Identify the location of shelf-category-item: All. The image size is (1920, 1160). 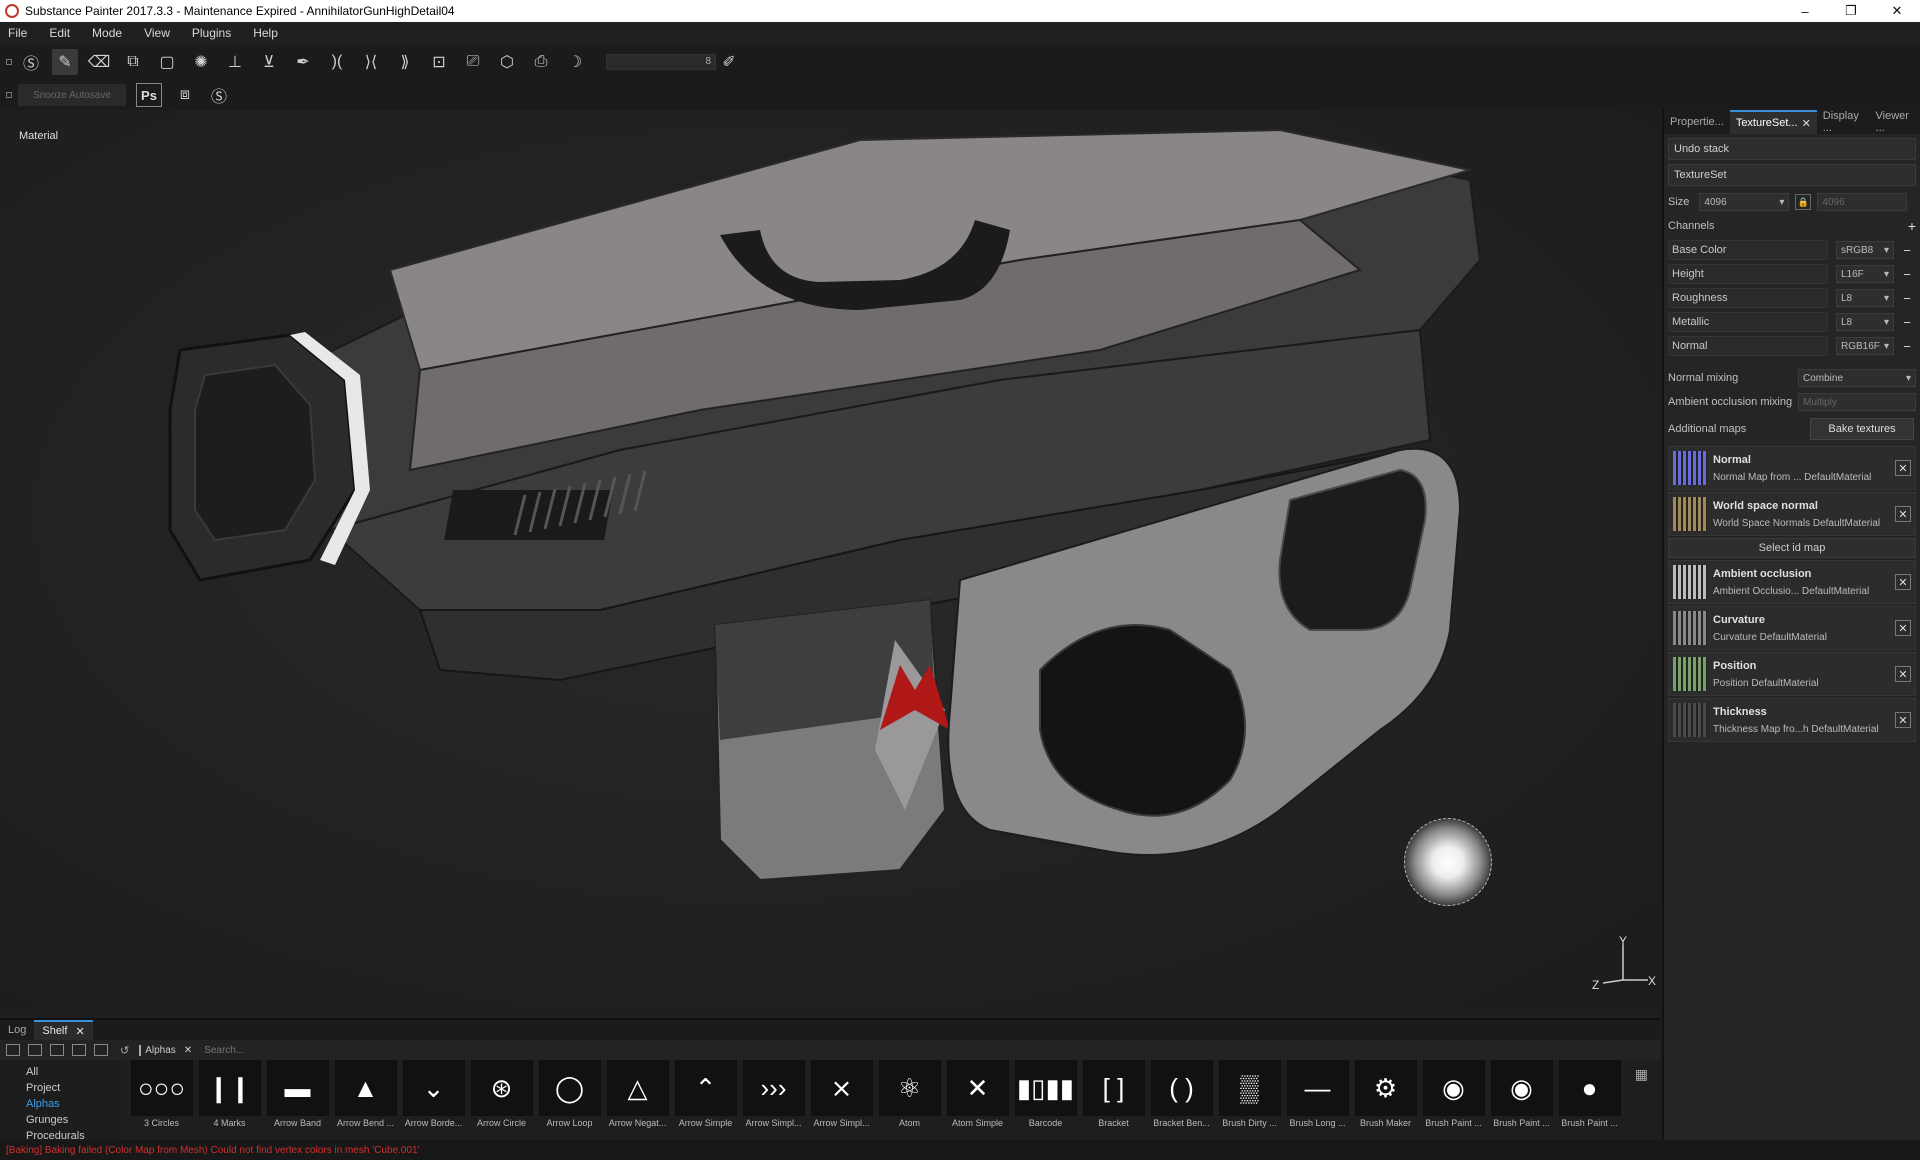
(73, 1072).